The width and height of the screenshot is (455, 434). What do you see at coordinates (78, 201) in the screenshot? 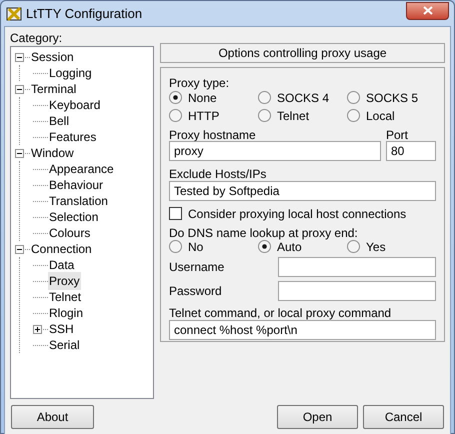
I see `tree-item: Translation` at bounding box center [78, 201].